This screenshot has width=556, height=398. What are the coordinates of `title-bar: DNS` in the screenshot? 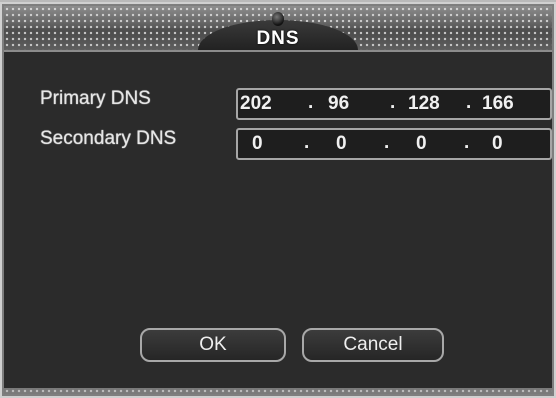 It's located at (278, 29).